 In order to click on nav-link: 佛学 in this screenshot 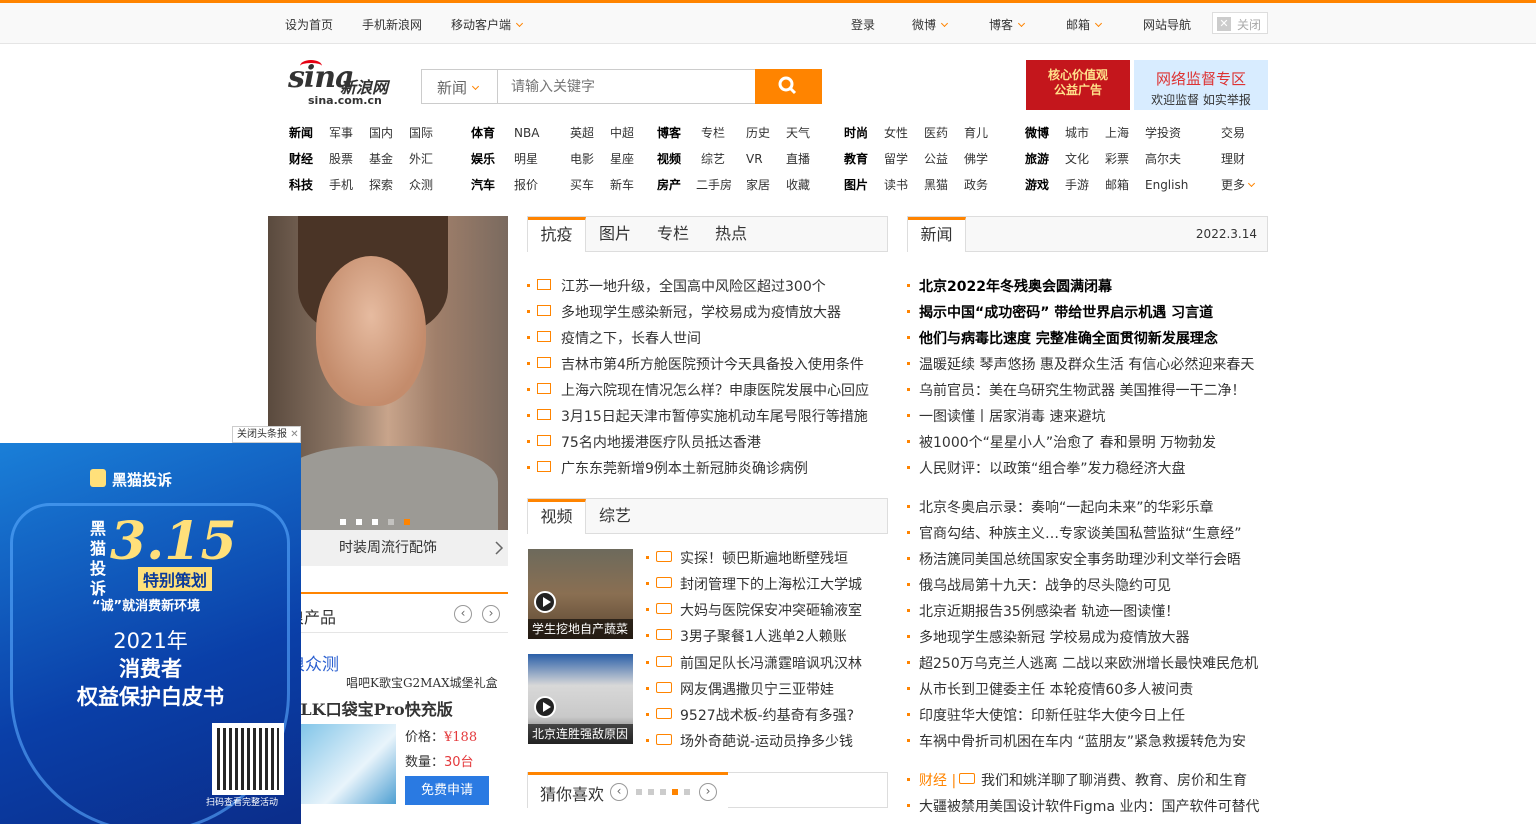, I will do `click(976, 159)`.